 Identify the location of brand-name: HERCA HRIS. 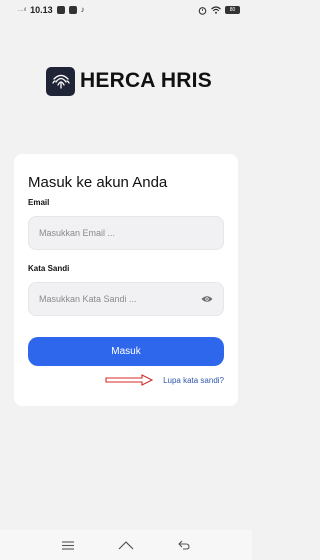
(146, 80).